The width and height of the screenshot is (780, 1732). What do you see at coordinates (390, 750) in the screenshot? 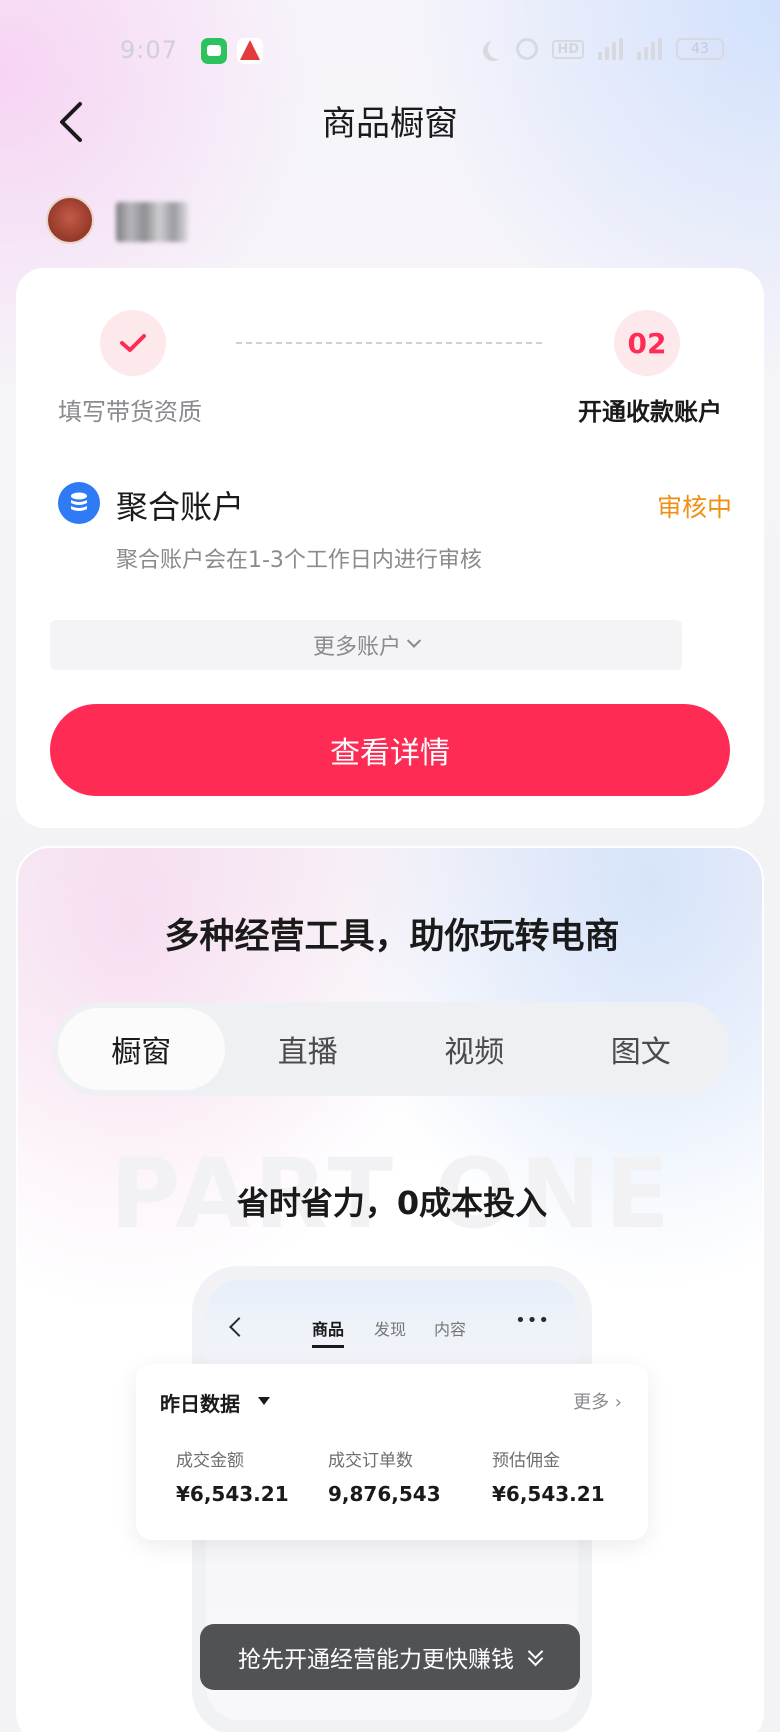
I see `view-details-button: 查看详情` at bounding box center [390, 750].